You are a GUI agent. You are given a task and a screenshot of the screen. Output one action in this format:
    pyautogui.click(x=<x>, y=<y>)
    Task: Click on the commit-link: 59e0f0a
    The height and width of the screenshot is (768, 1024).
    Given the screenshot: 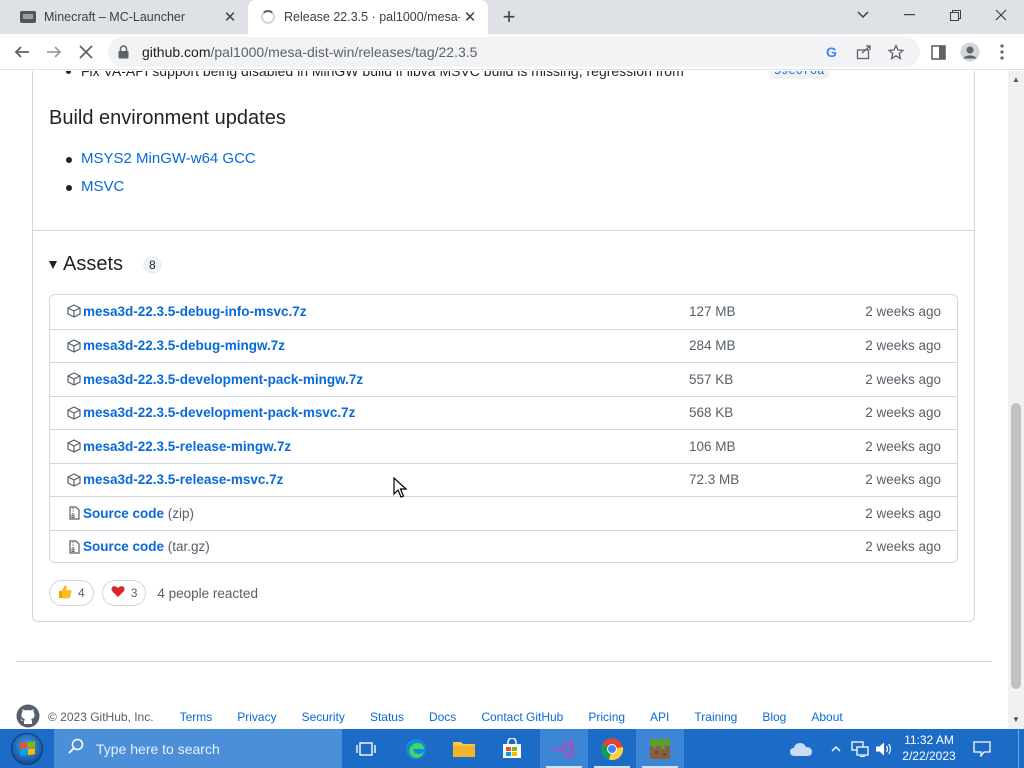 What is the action you would take?
    pyautogui.click(x=799, y=75)
    